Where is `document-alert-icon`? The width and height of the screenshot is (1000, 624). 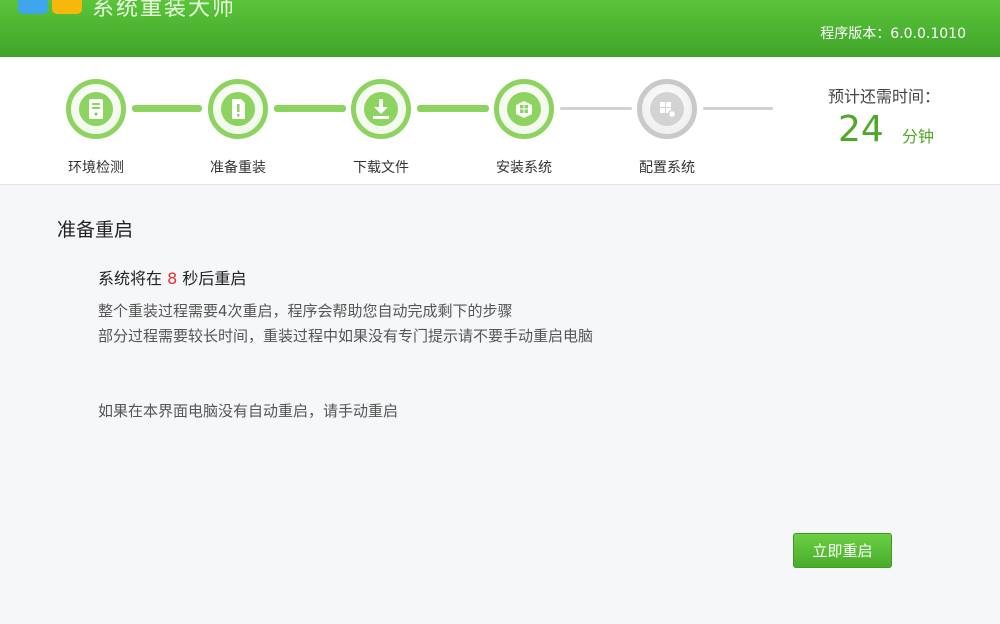
document-alert-icon is located at coordinates (238, 109).